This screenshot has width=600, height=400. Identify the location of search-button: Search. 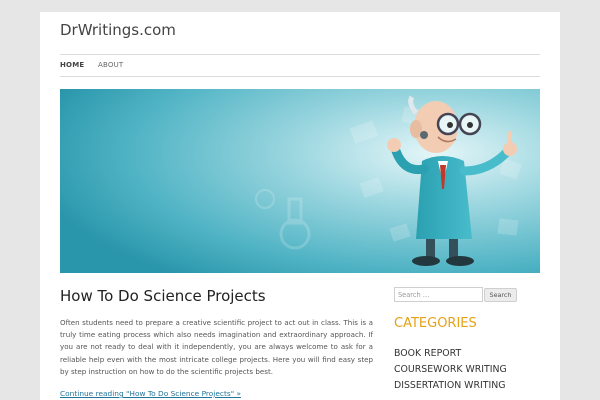
(500, 295).